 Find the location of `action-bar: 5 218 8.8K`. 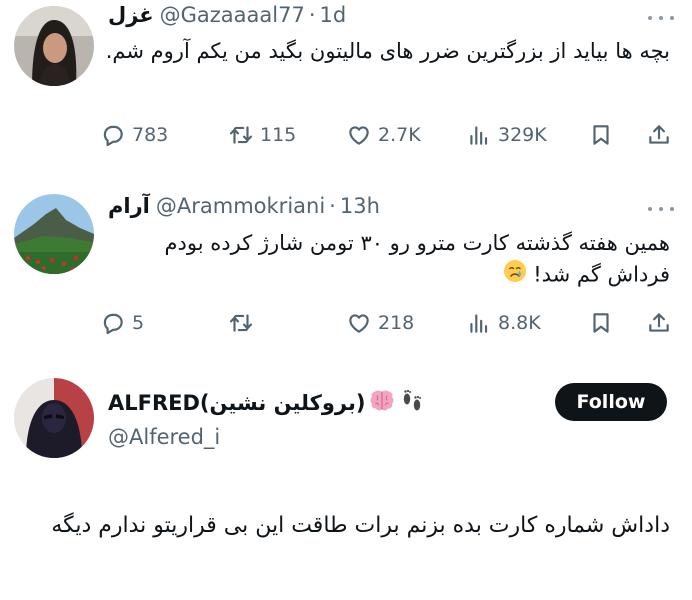

action-bar: 5 218 8.8K is located at coordinates (390, 323).